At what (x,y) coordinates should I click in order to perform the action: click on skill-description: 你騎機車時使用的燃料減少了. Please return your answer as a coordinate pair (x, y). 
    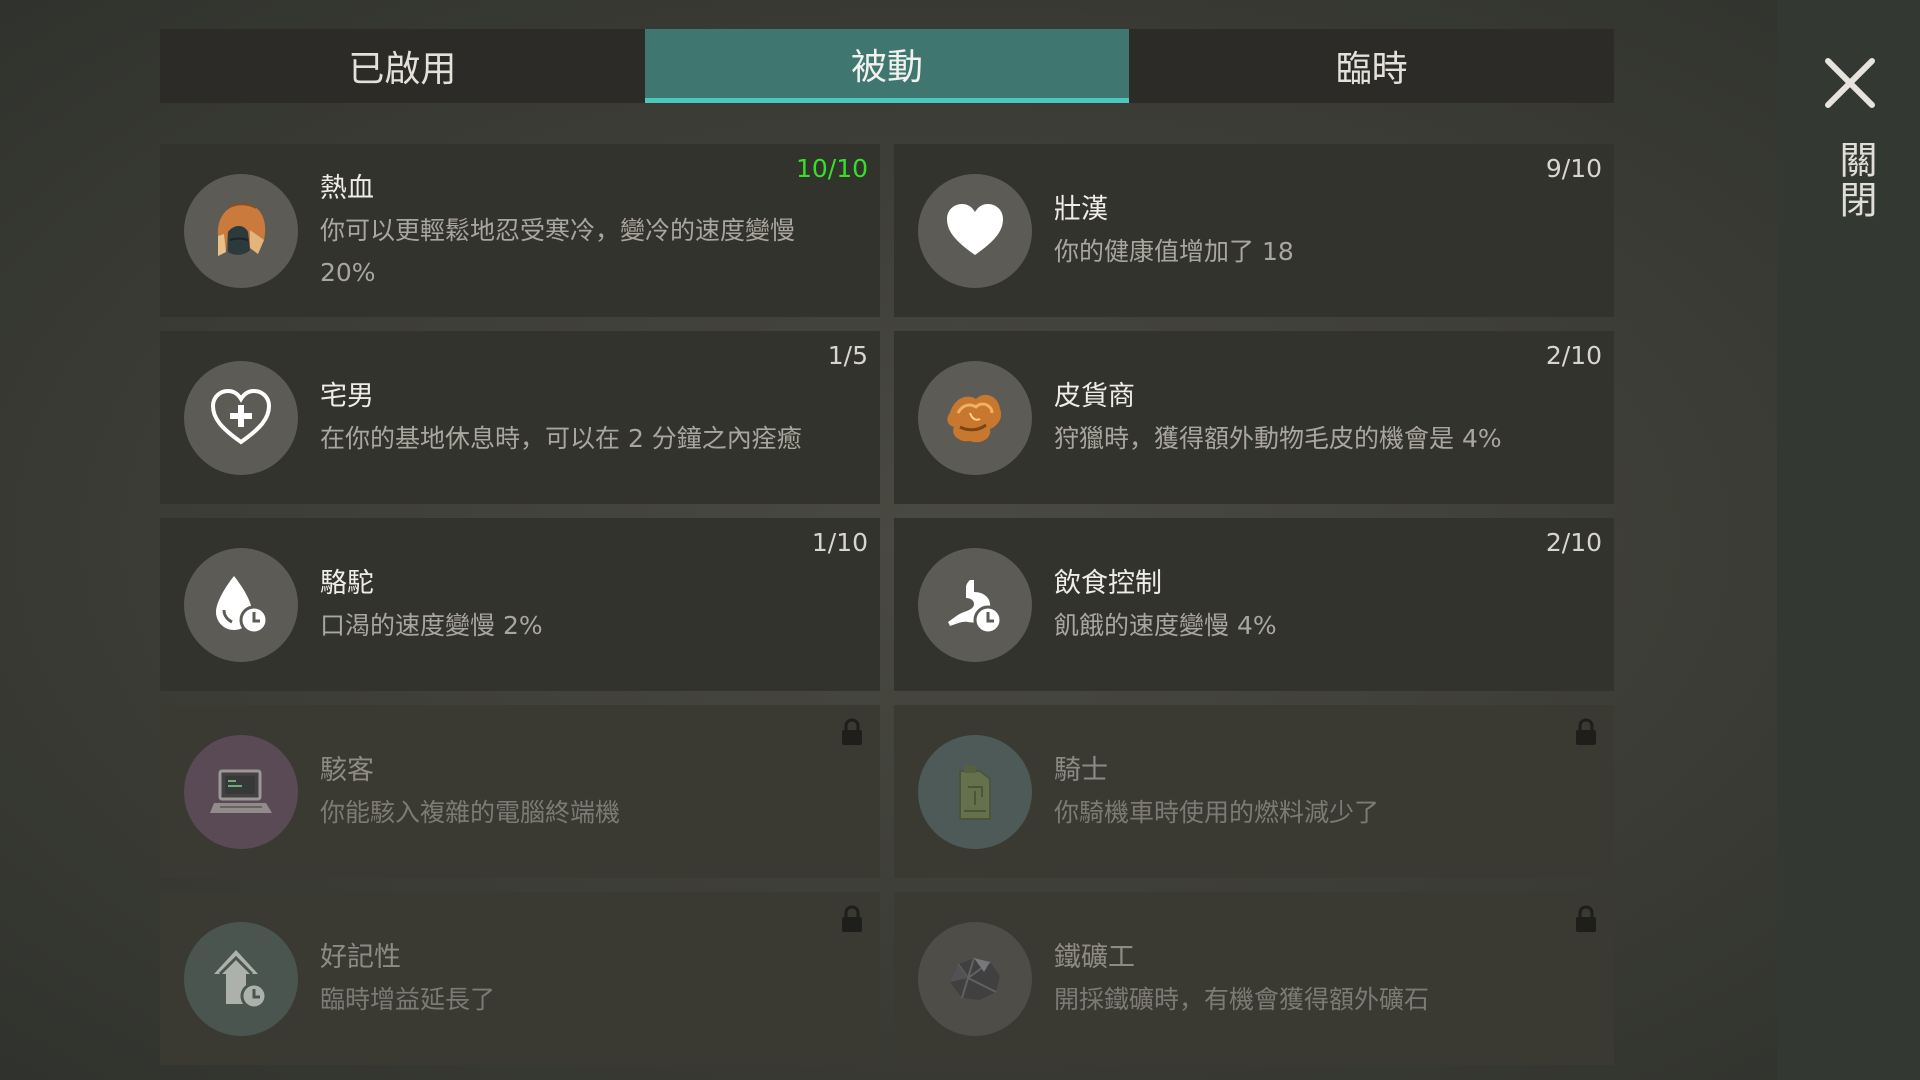
    Looking at the image, I should click on (1217, 812).